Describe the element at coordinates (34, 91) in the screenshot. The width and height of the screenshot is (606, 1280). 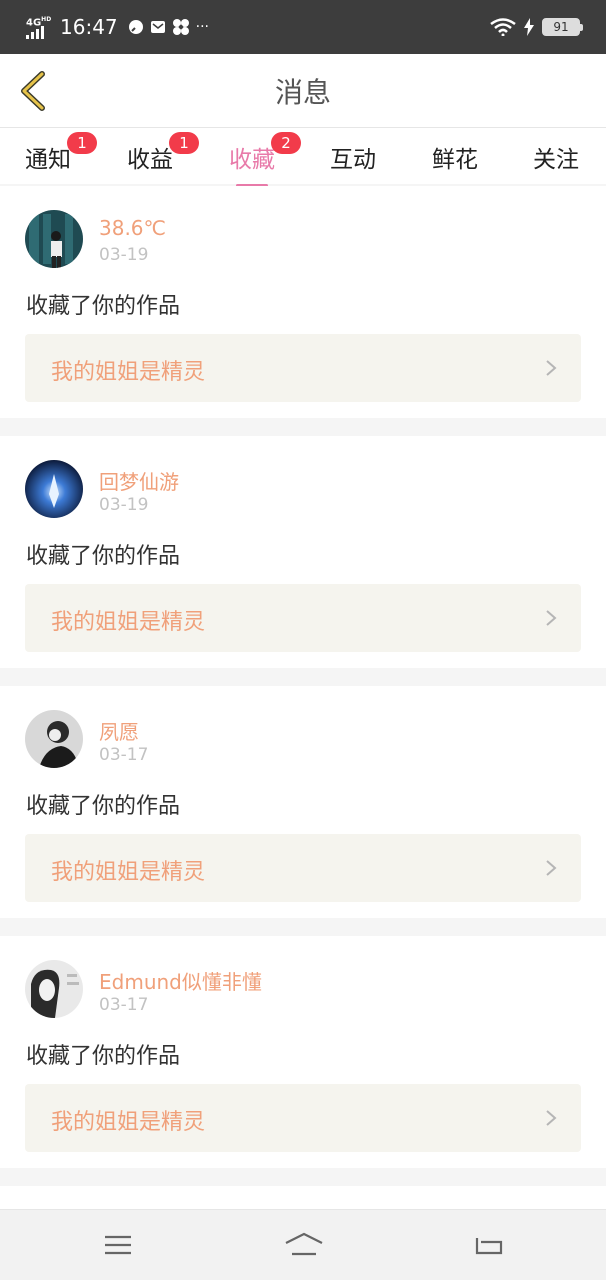
I see `back-arrow-icon` at that location.